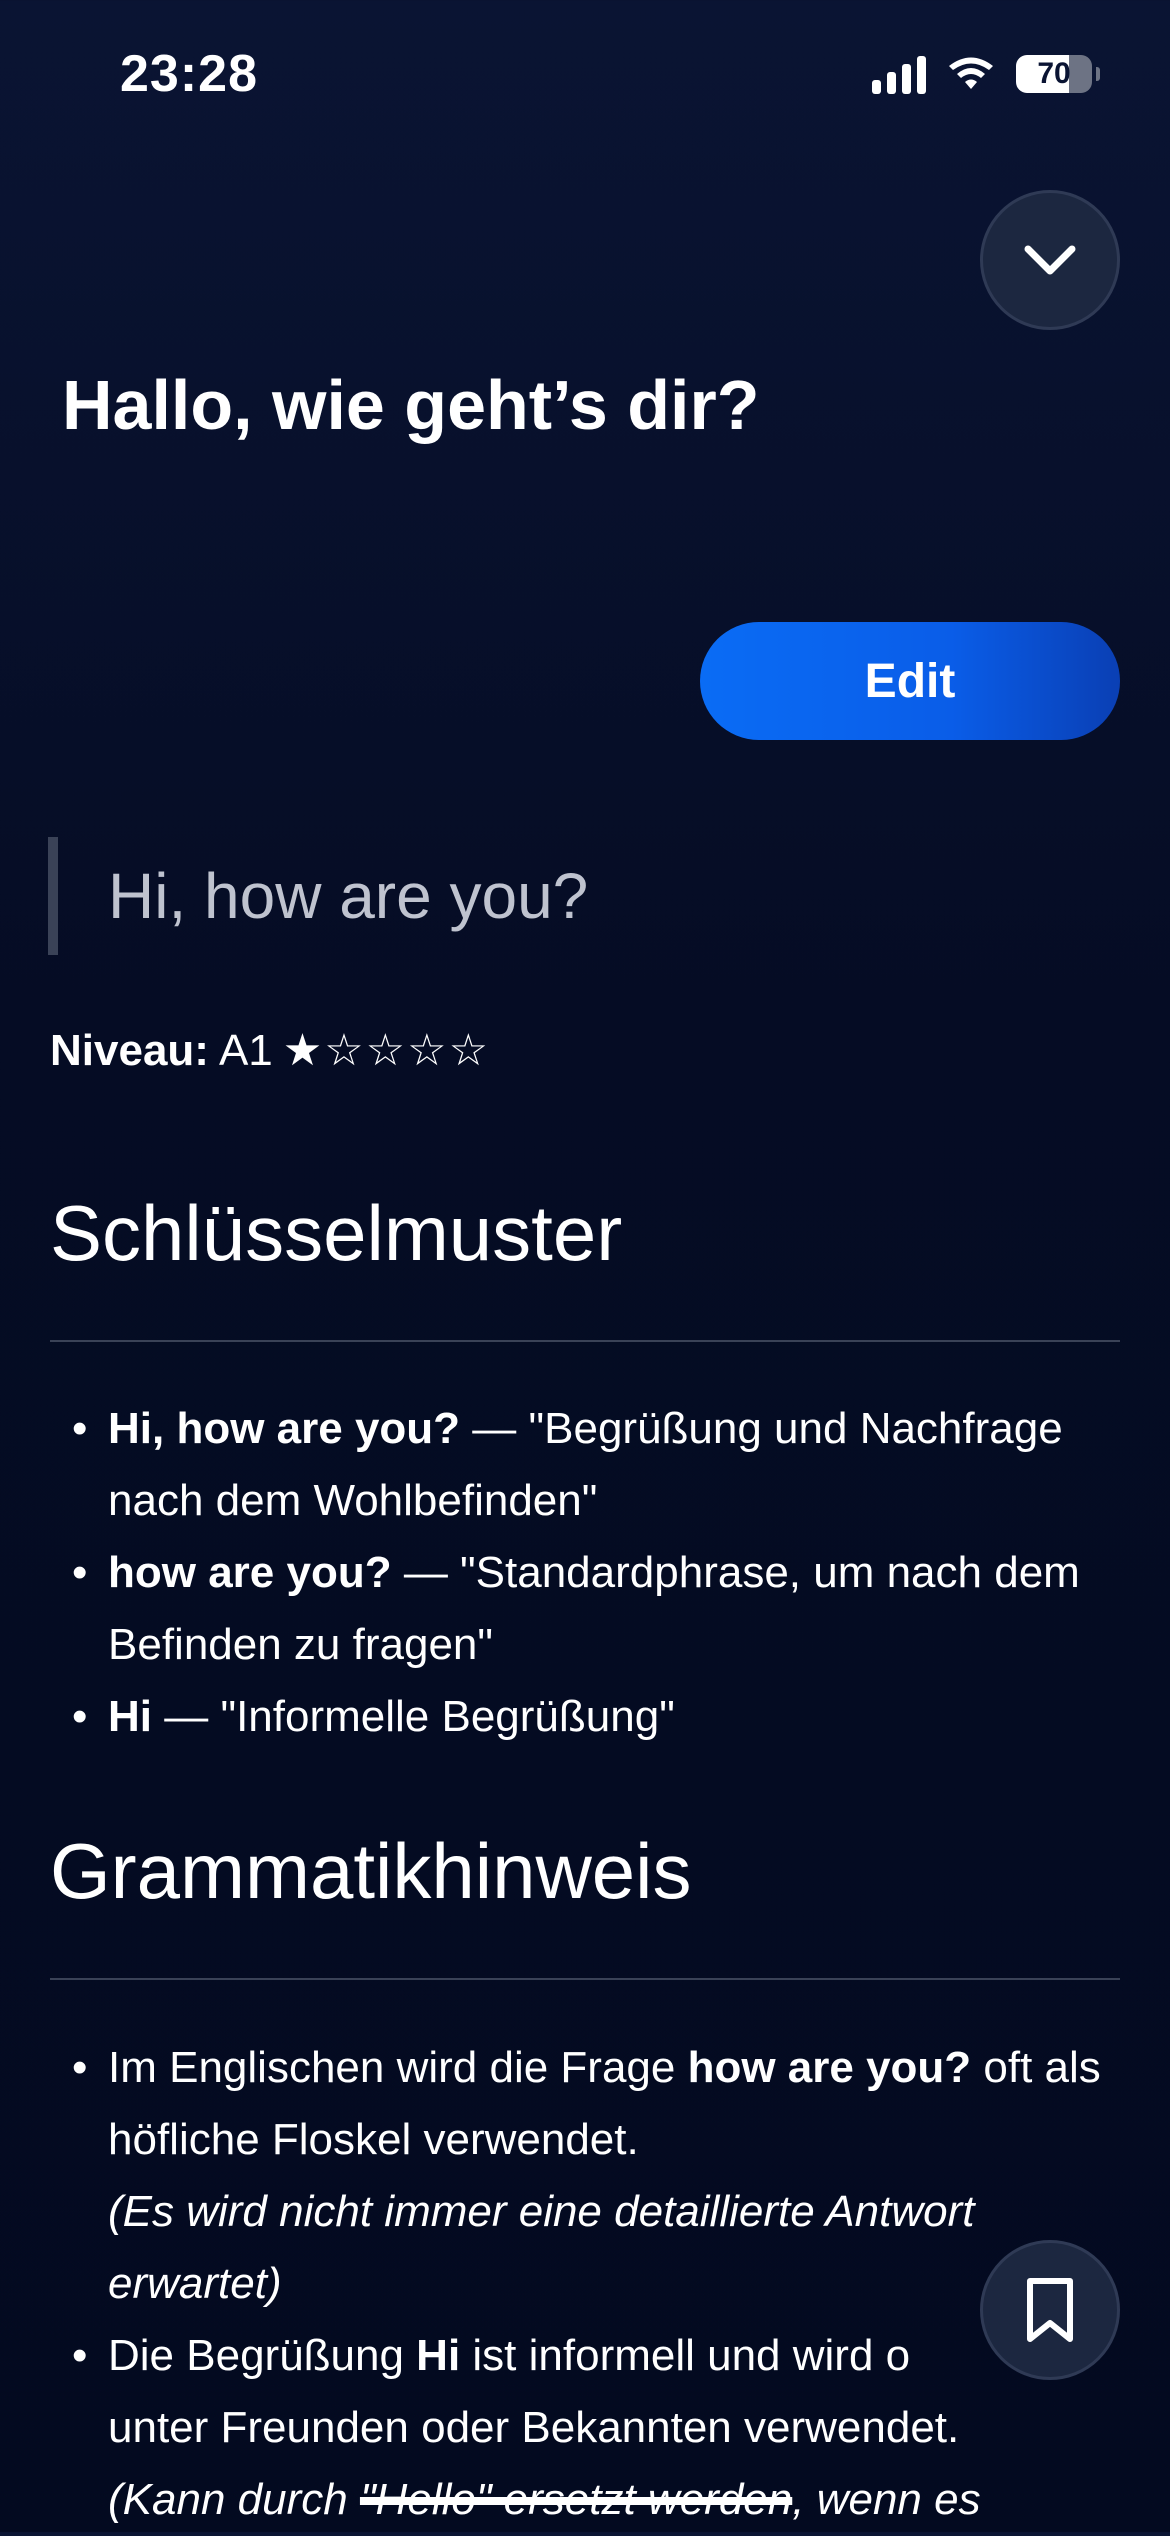 The image size is (1170, 2536). What do you see at coordinates (234, 2499) in the screenshot?
I see `grammar-note-text: (Kann durch` at bounding box center [234, 2499].